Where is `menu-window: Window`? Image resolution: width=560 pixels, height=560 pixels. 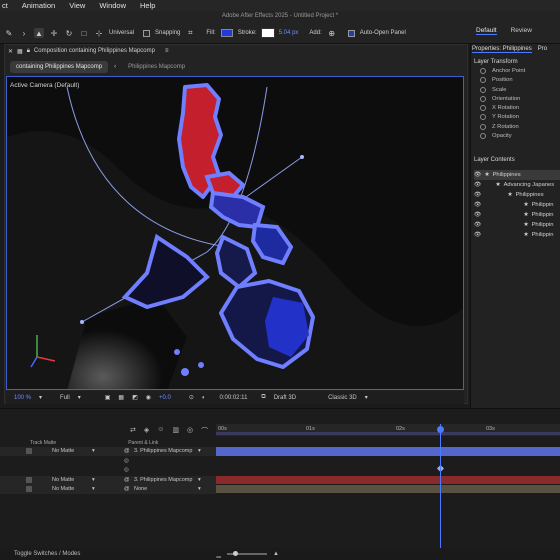
menu-window: Window is located at coordinates (112, 5).